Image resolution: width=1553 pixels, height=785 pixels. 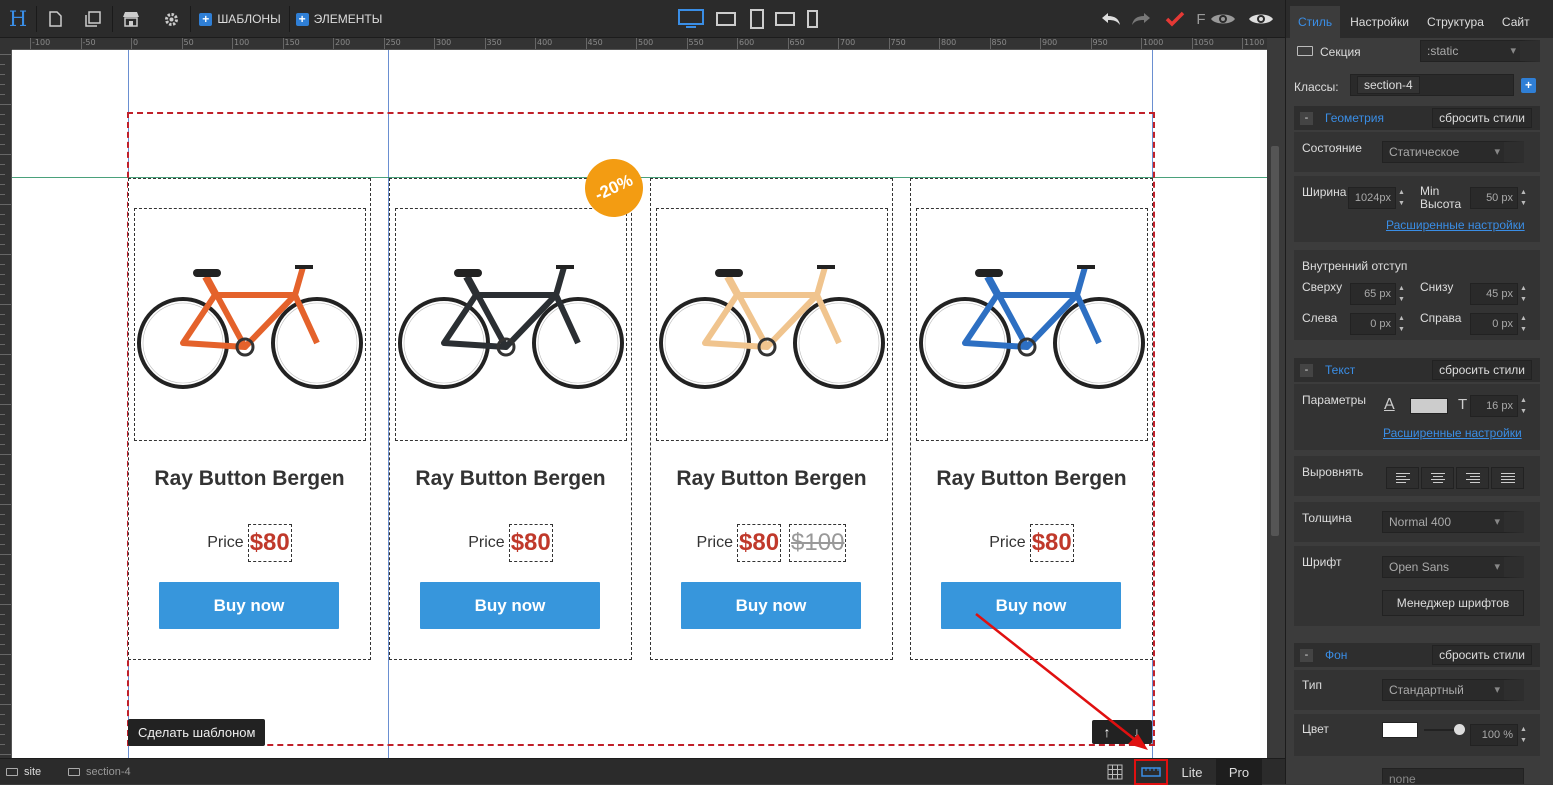 What do you see at coordinates (1401, 324) in the screenshot?
I see `padding-left-spinner-icon: ▲ ▼` at bounding box center [1401, 324].